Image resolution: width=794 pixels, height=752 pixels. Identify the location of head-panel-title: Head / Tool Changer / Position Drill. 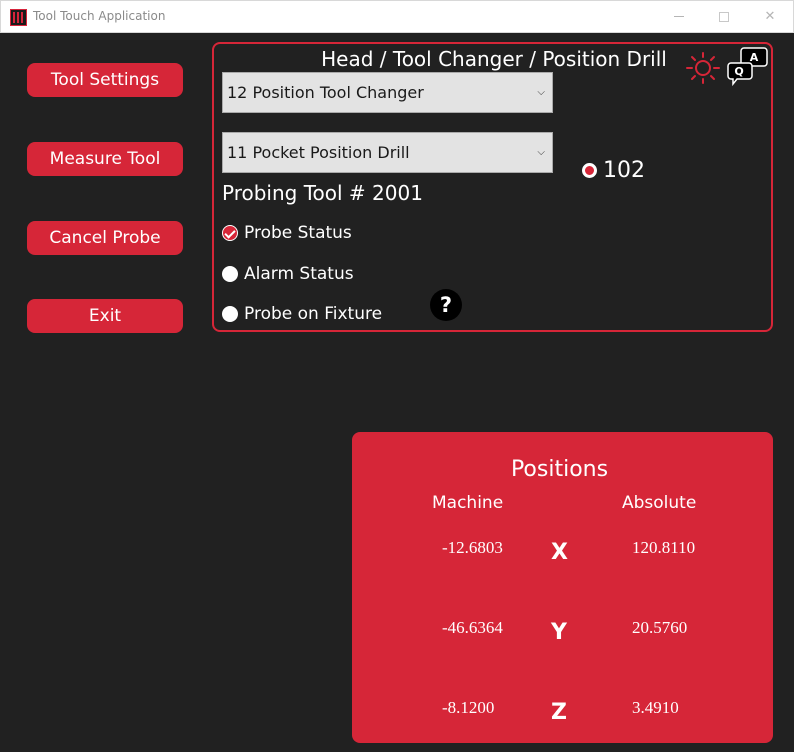
(494, 59).